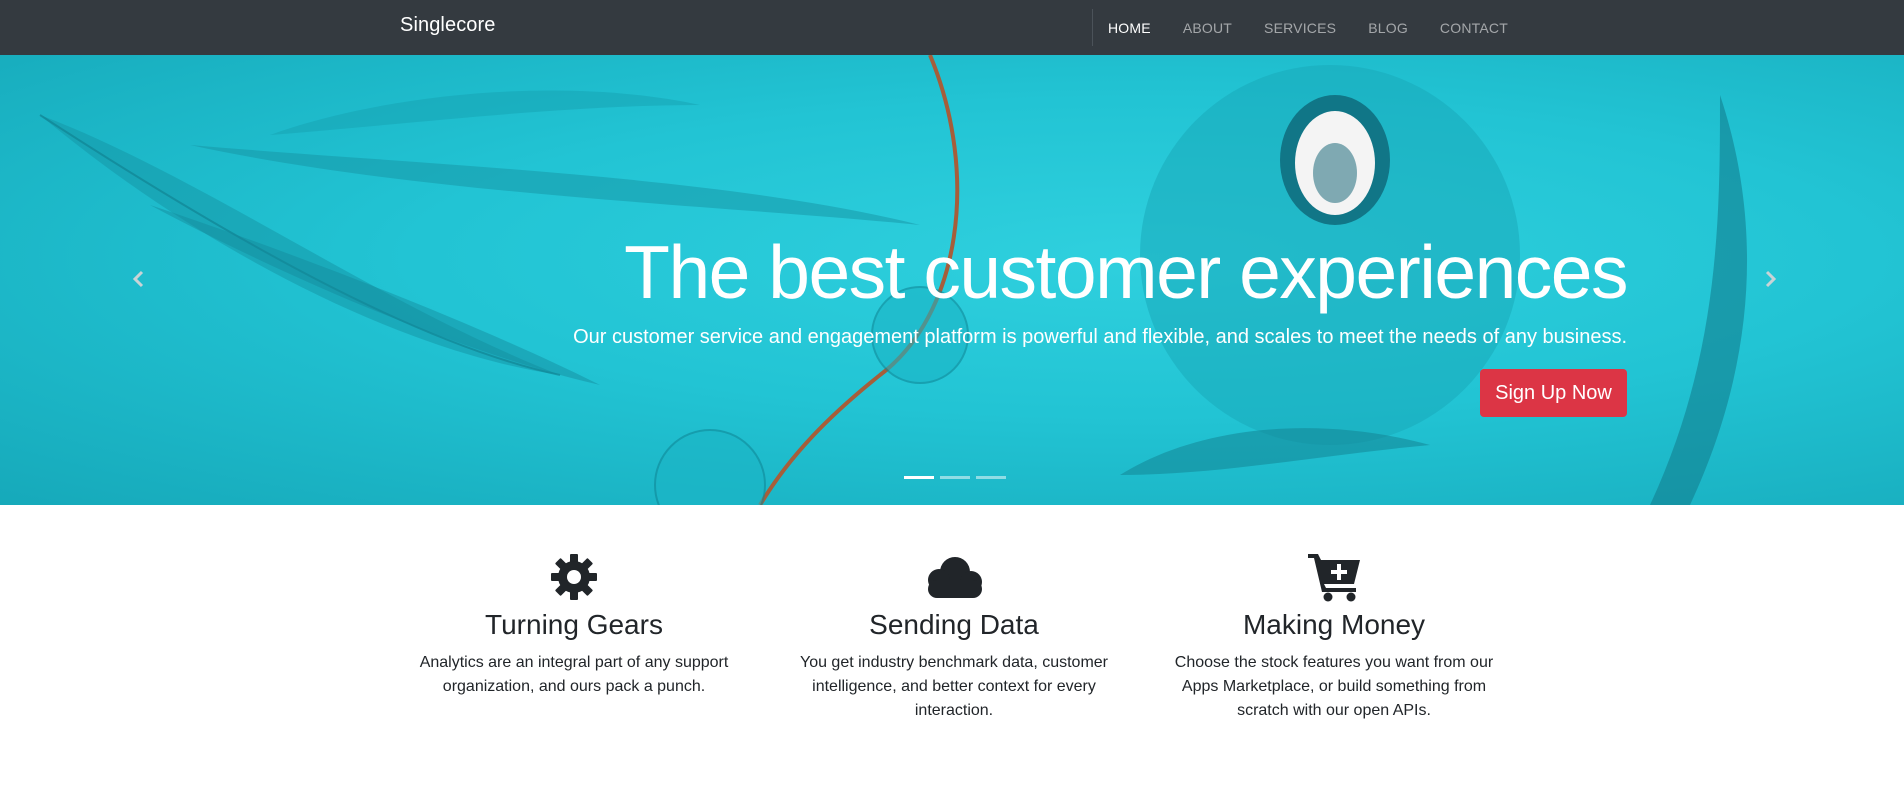 The height and width of the screenshot is (810, 1904). Describe the element at coordinates (1129, 28) in the screenshot. I see `nav-item-home: HOME` at that location.